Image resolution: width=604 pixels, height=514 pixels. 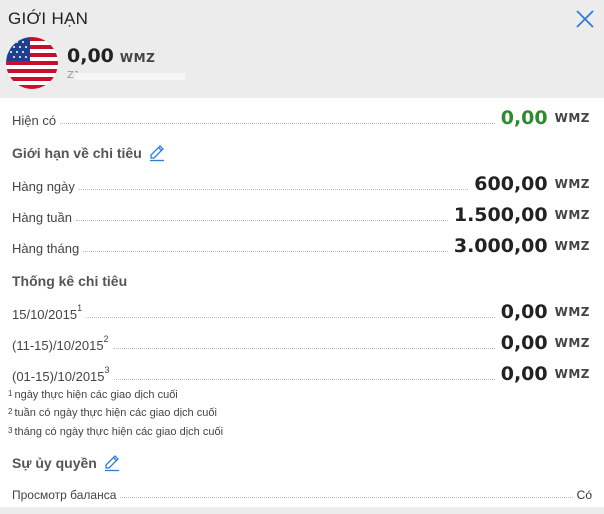 I want to click on dialog-title: GIỚI HẠN, so click(x=48, y=18).